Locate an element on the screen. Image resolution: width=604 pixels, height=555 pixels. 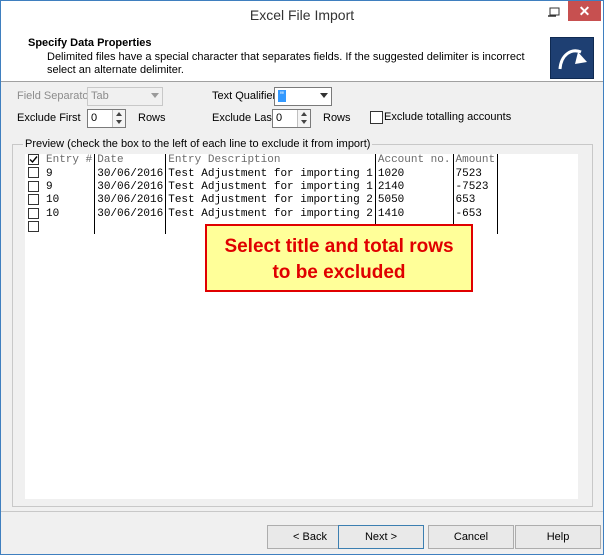
table-cell: 7523 is located at coordinates (476, 174).